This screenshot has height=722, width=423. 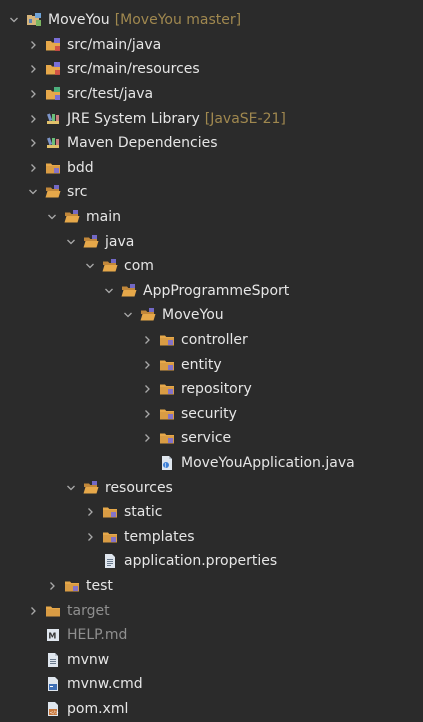 I want to click on tree-item-decoration: [JavaSE-21], so click(x=245, y=118).